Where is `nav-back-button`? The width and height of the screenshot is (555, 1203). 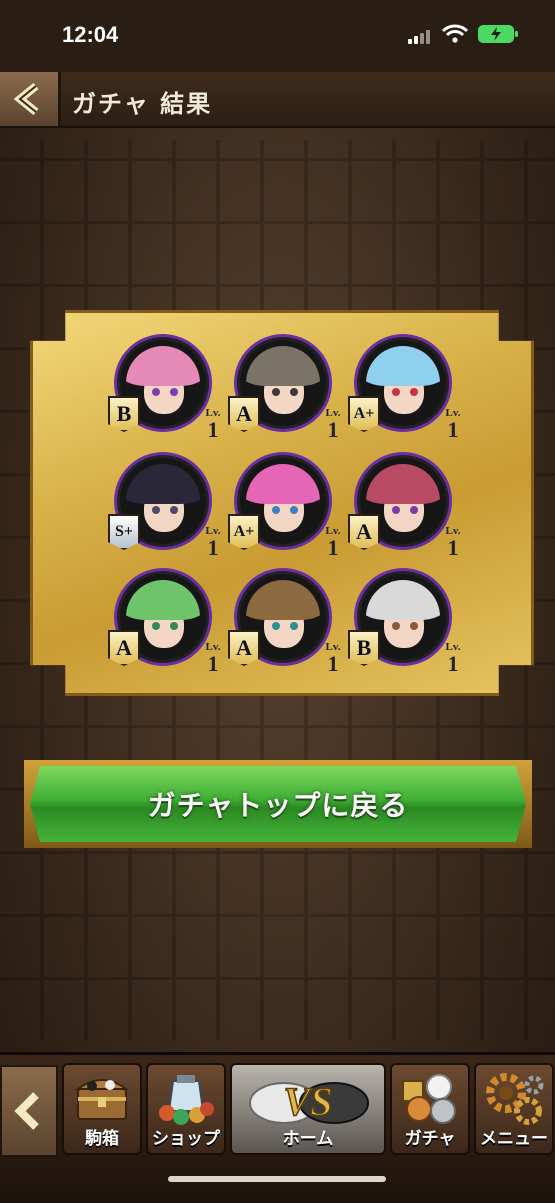
nav-back-button is located at coordinates (29, 1111).